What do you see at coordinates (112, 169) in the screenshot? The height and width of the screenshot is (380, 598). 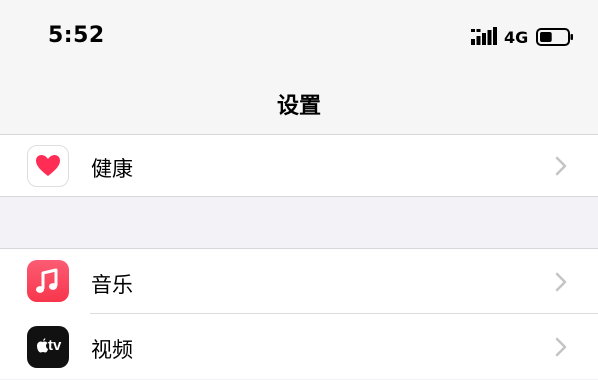 I see `settings-row-label: 健康` at bounding box center [112, 169].